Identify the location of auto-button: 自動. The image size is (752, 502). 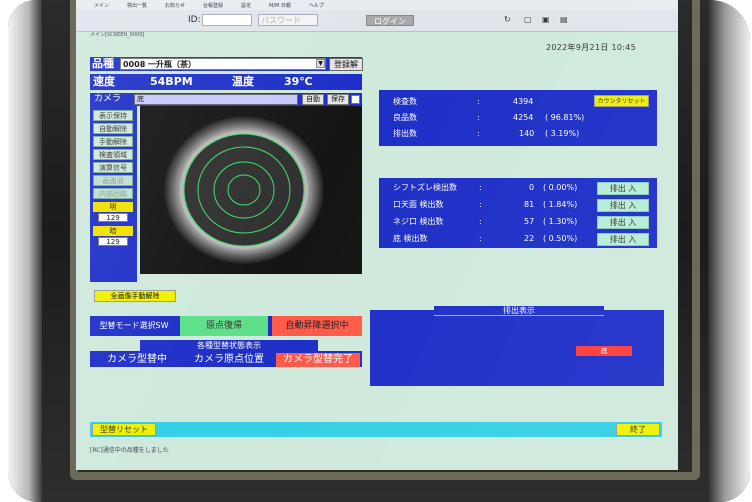
(313, 99).